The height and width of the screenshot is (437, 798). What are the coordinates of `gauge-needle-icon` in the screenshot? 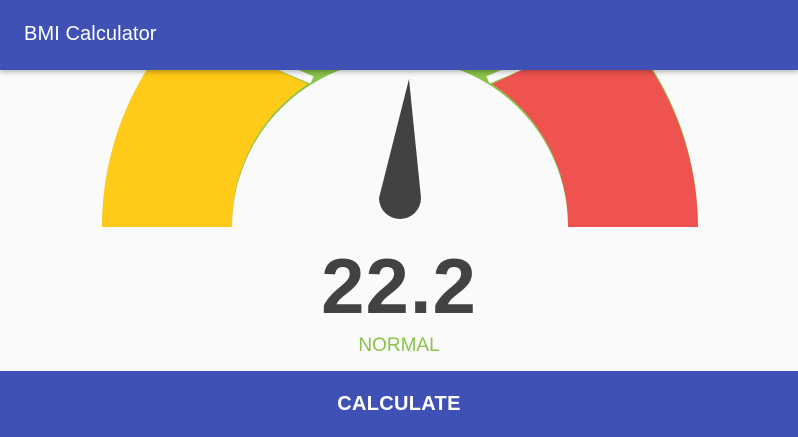 It's located at (400, 149).